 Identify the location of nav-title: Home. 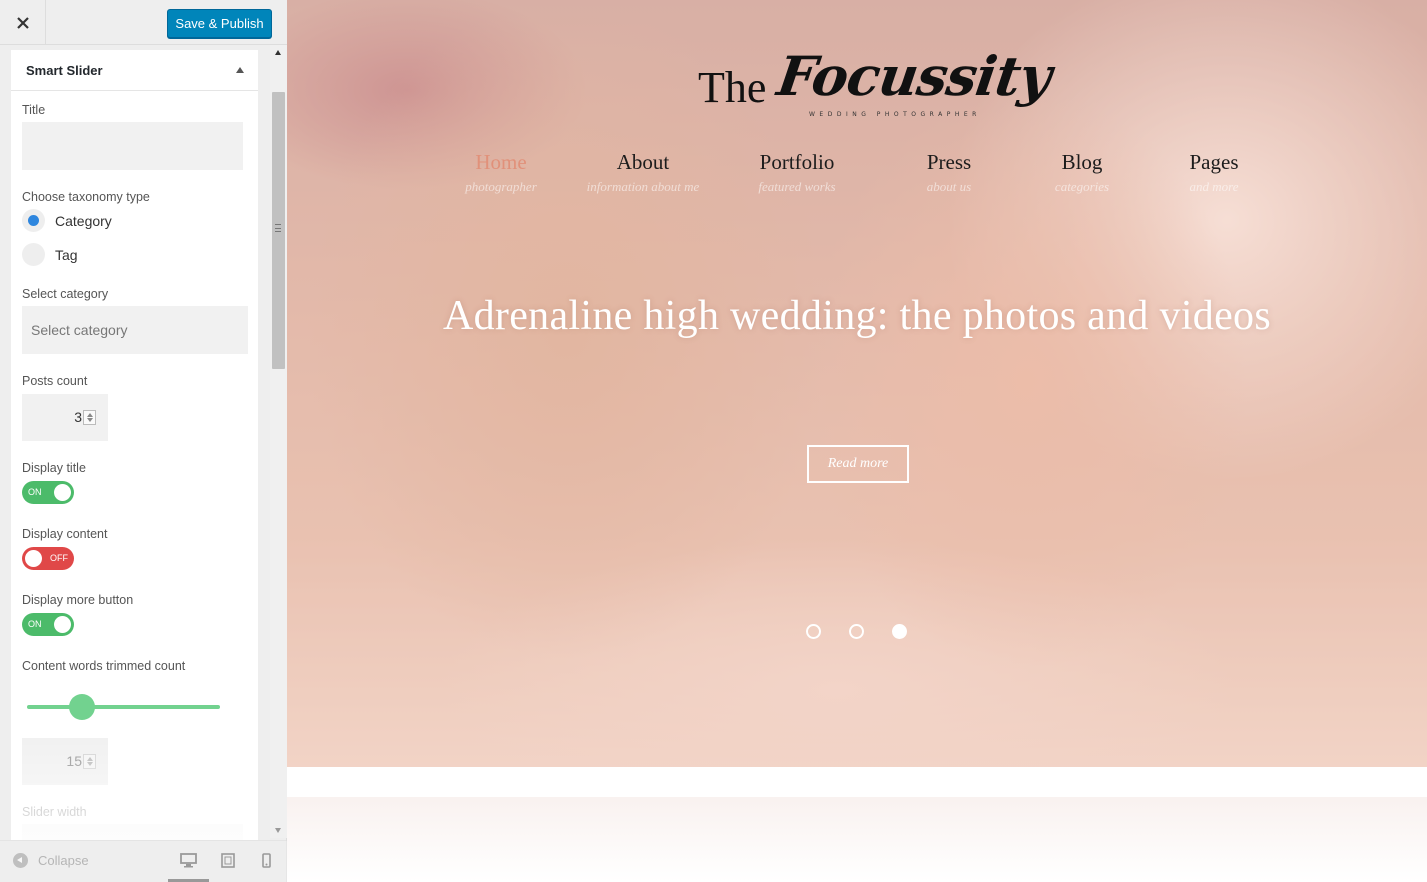
(501, 162).